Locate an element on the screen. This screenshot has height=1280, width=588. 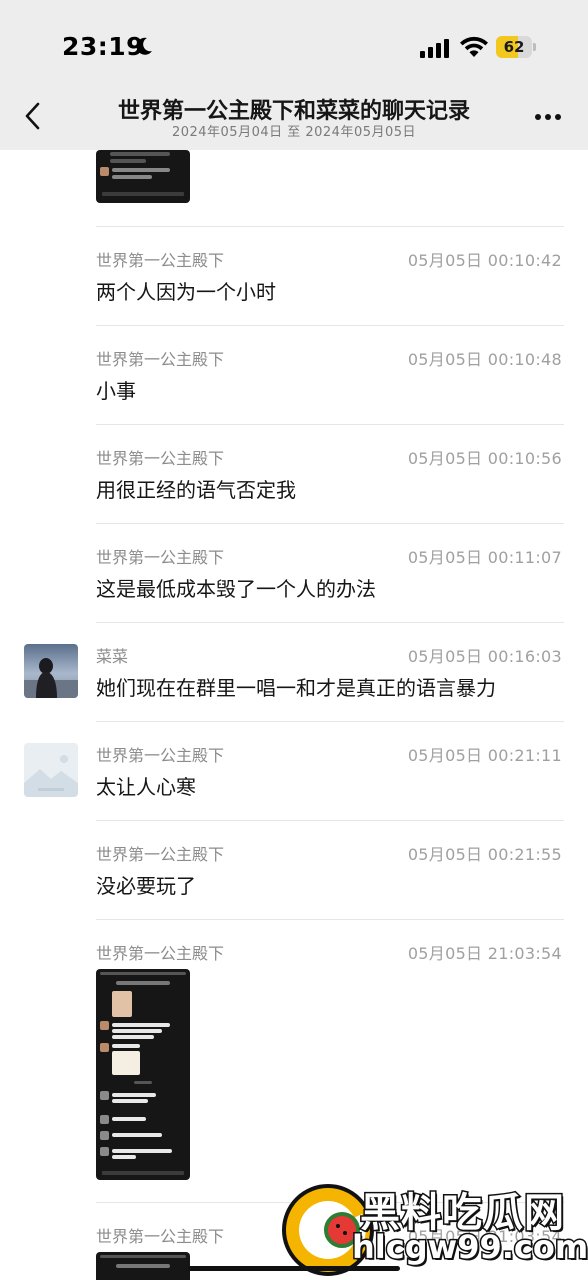
date-range: 2024年05月04日 至 2024年05月05日 is located at coordinates (294, 132).